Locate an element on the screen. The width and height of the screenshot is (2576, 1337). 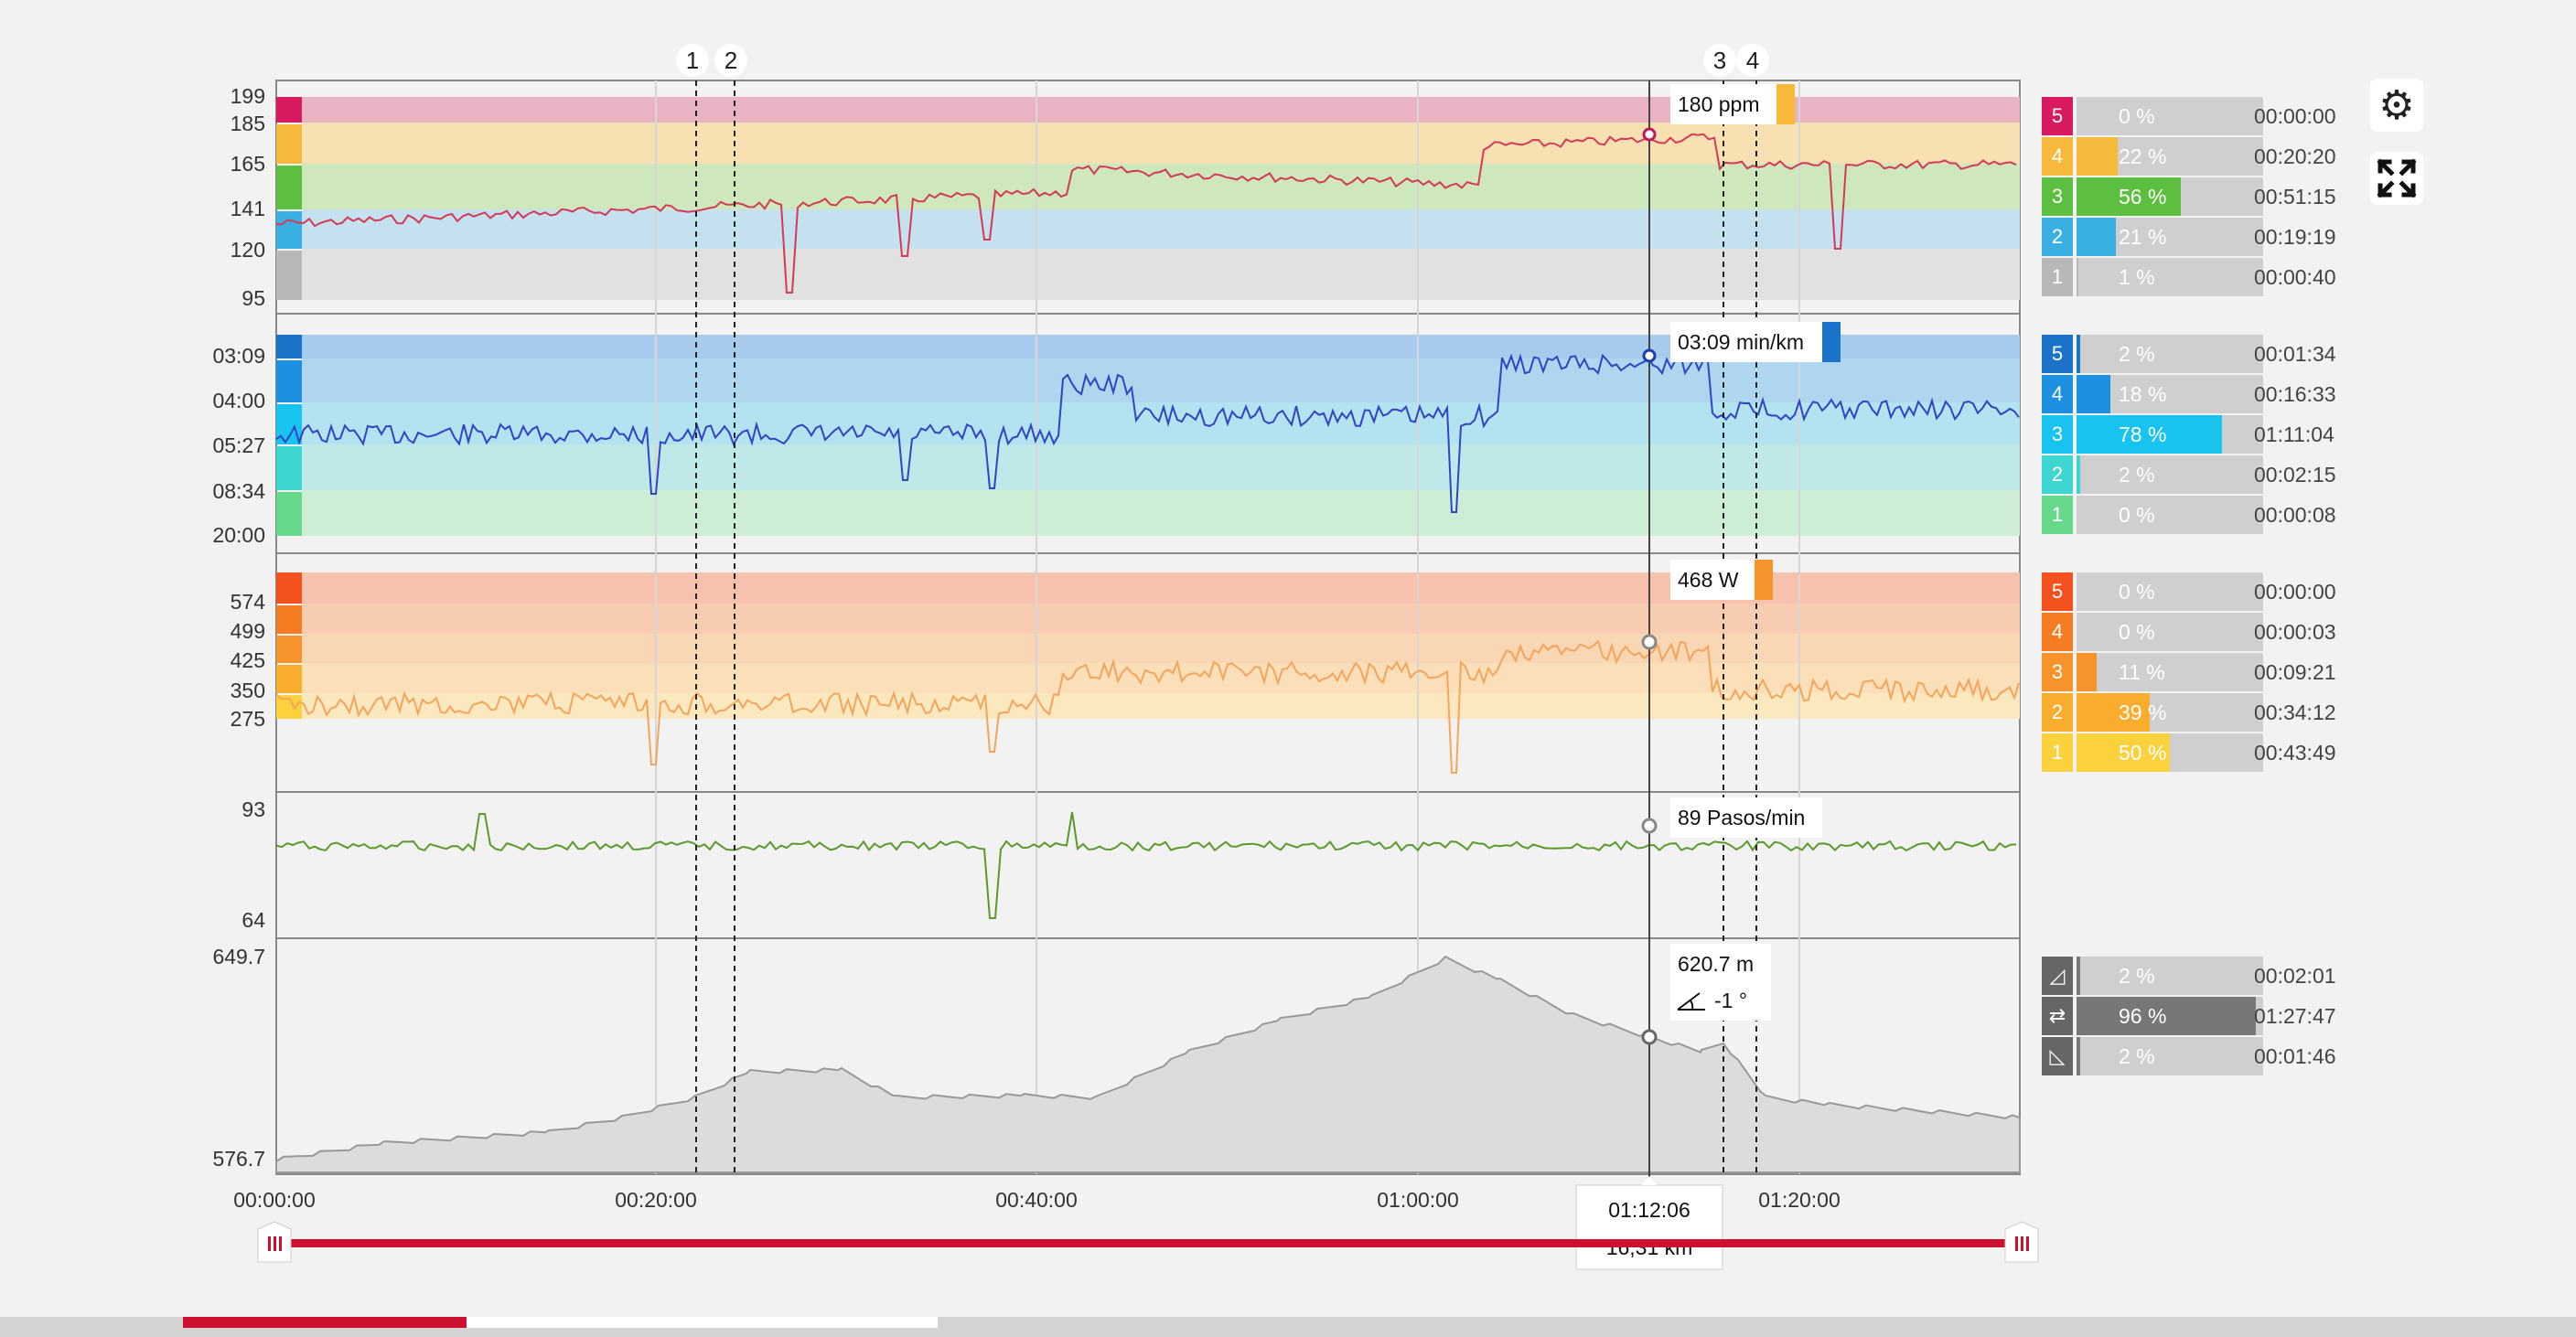
hr-zone-bar: 0 % is located at coordinates (2170, 116).